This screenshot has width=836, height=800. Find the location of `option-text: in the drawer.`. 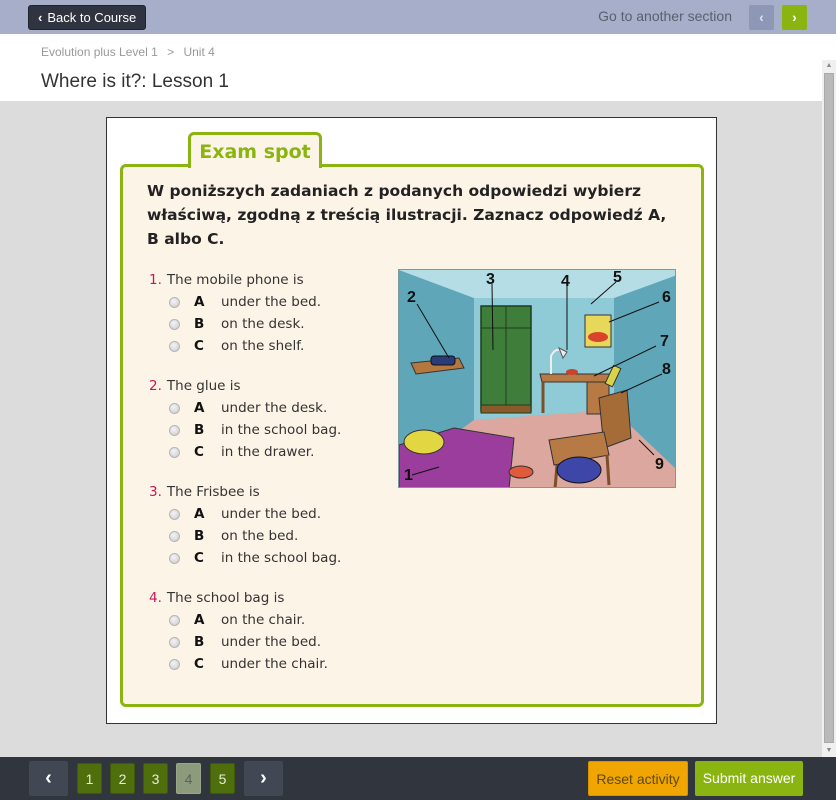

option-text: in the drawer. is located at coordinates (268, 452).